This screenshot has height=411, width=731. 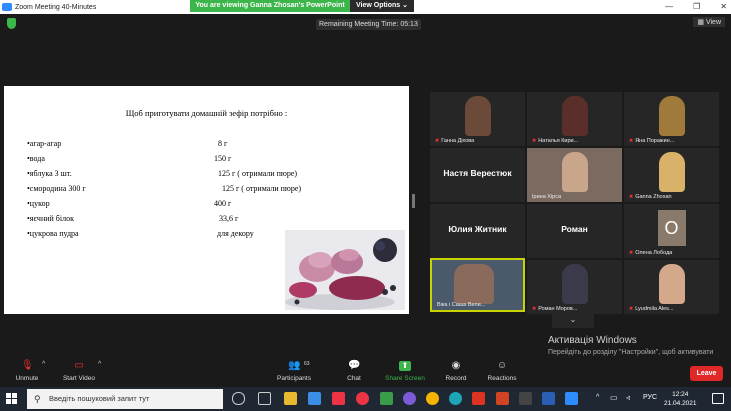 I want to click on windows-start-icon, so click(x=12, y=399).